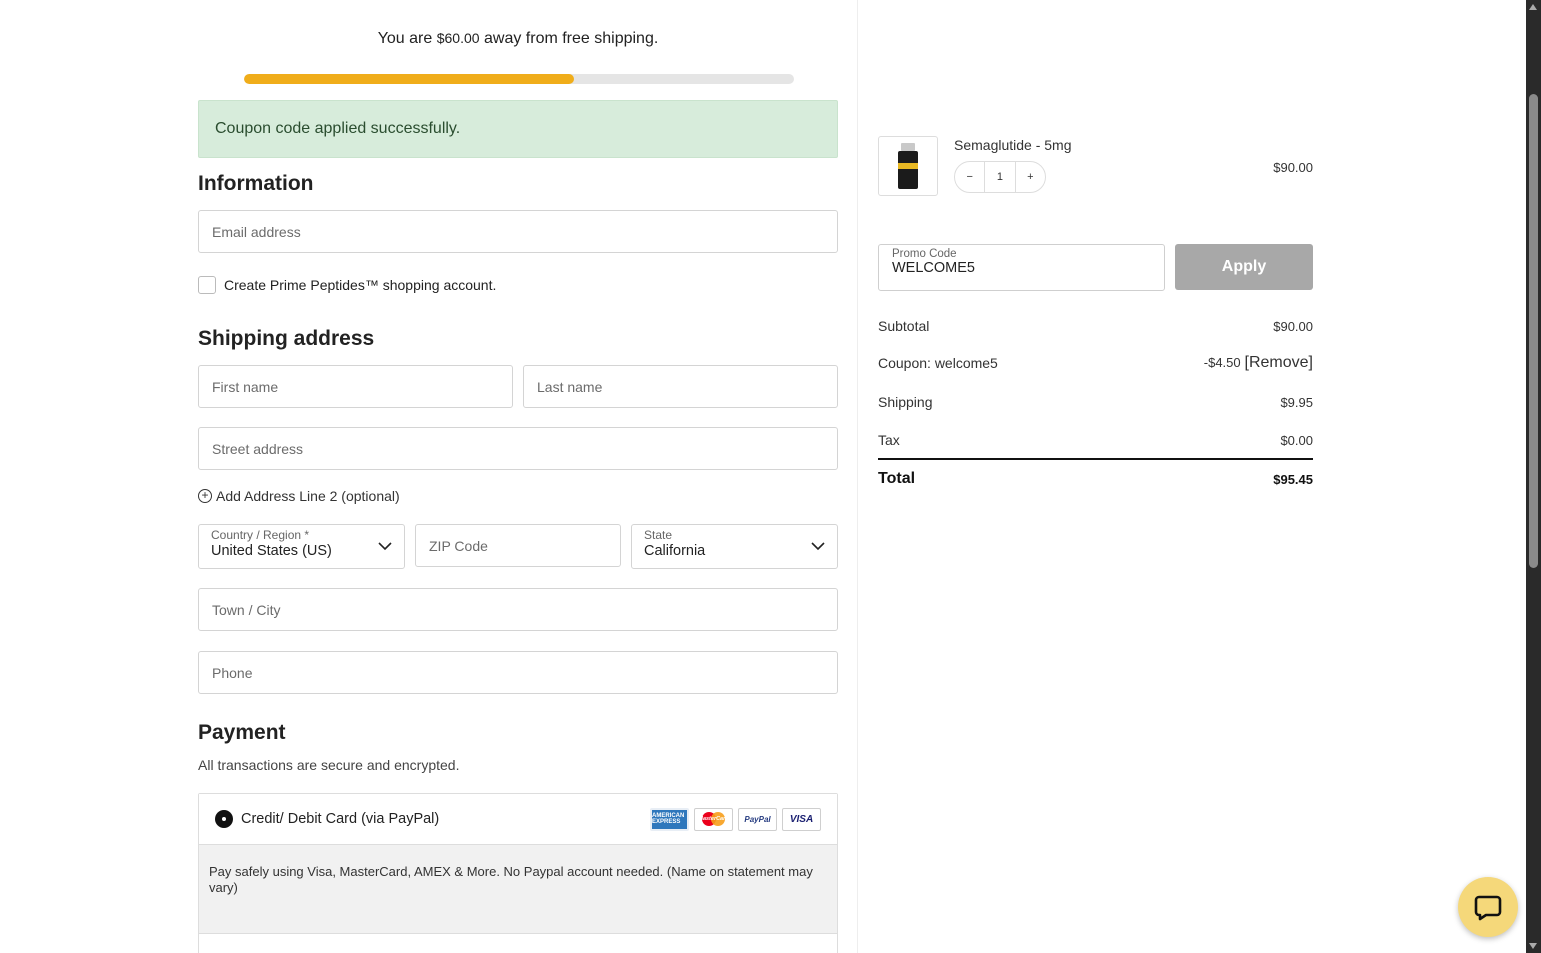  What do you see at coordinates (1095, 402) in the screenshot?
I see `shipping-row: Shipping $9.95` at bounding box center [1095, 402].